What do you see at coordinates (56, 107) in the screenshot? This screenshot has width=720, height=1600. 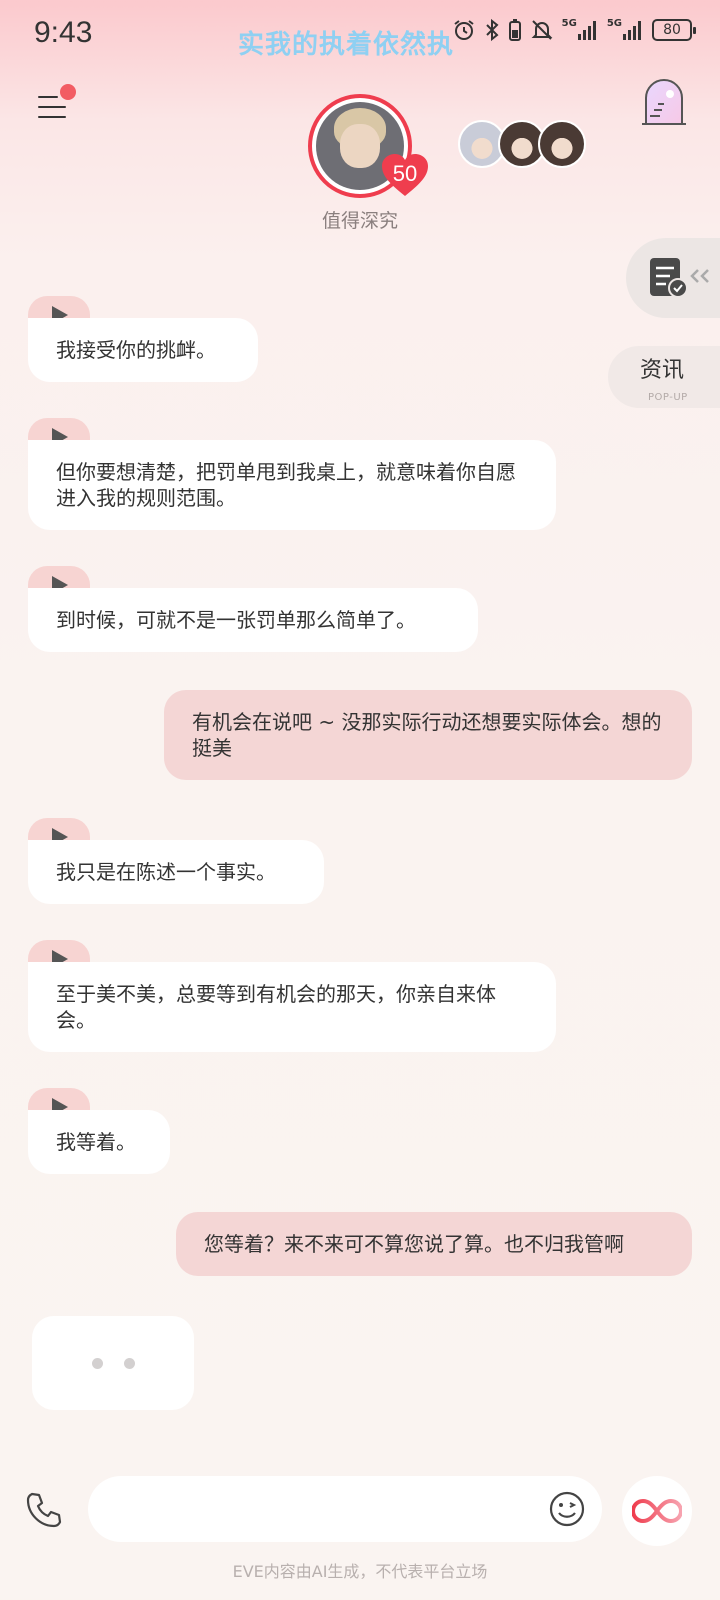 I see `menu-button` at bounding box center [56, 107].